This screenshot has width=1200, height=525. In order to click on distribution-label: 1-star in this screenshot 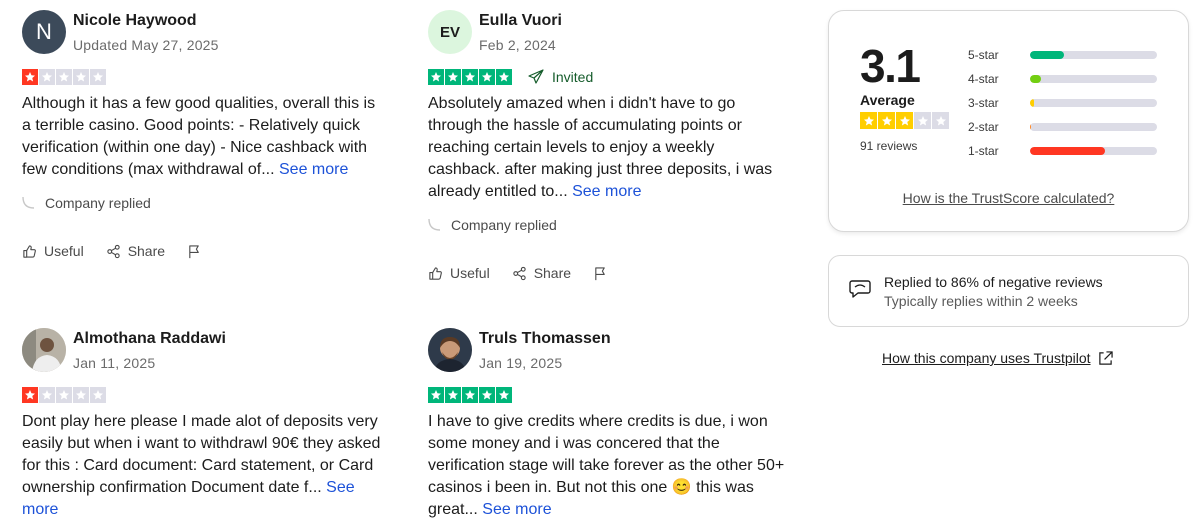, I will do `click(983, 151)`.